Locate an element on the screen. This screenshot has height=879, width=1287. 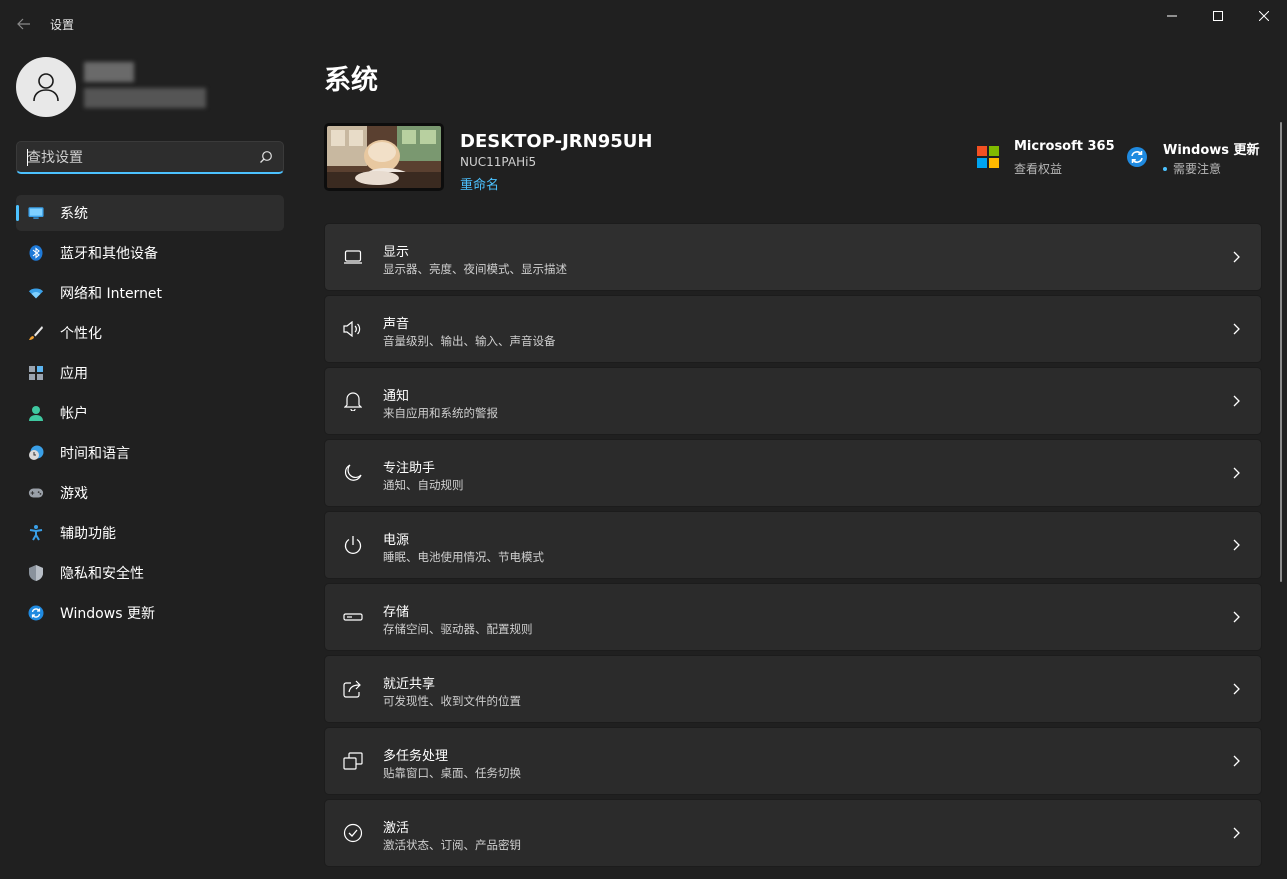
settings-card-multitasking: 多任务处理 贴靠窗口、桌面、任务切换 is located at coordinates (793, 761).